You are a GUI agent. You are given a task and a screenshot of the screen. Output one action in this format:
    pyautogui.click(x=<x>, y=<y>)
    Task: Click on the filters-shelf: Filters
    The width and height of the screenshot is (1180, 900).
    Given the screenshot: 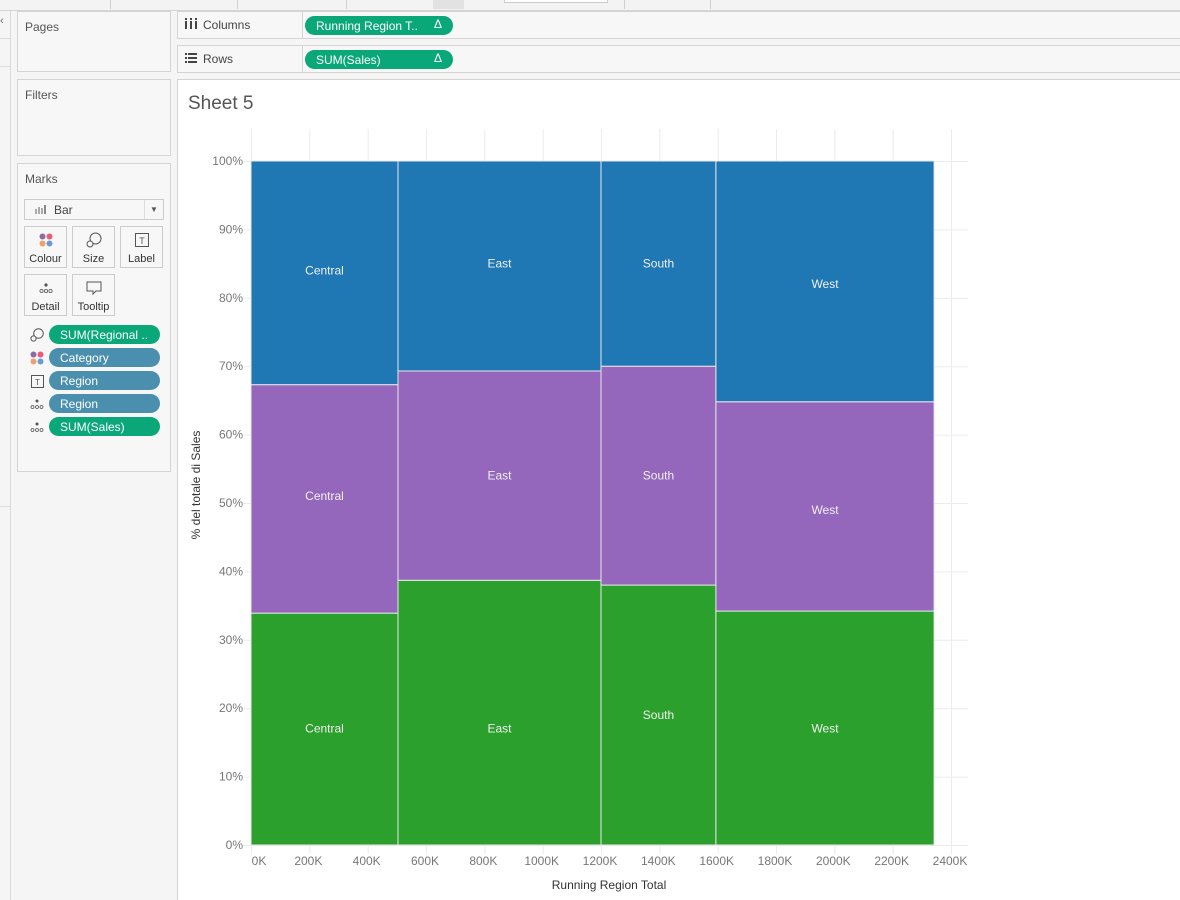 What is the action you would take?
    pyautogui.click(x=94, y=117)
    